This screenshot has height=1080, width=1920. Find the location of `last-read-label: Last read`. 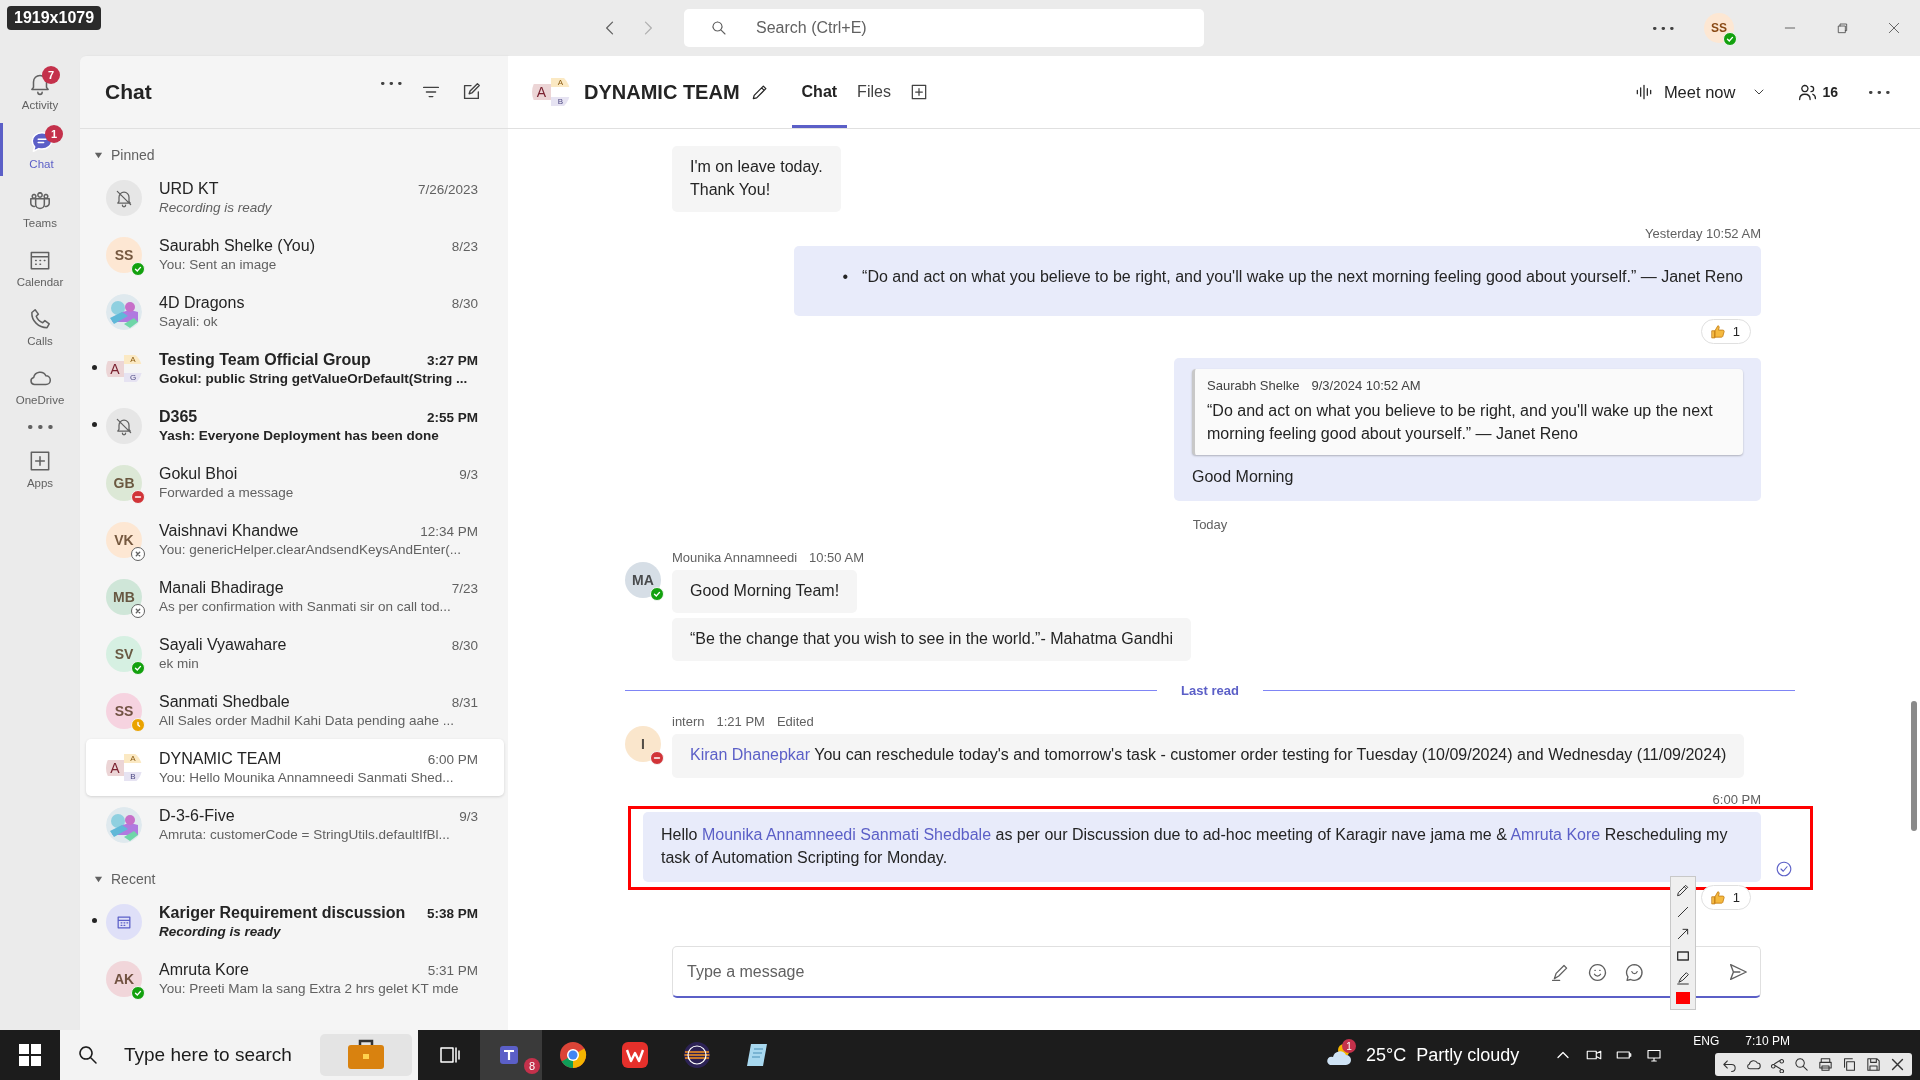

last-read-label: Last read is located at coordinates (1210, 691).